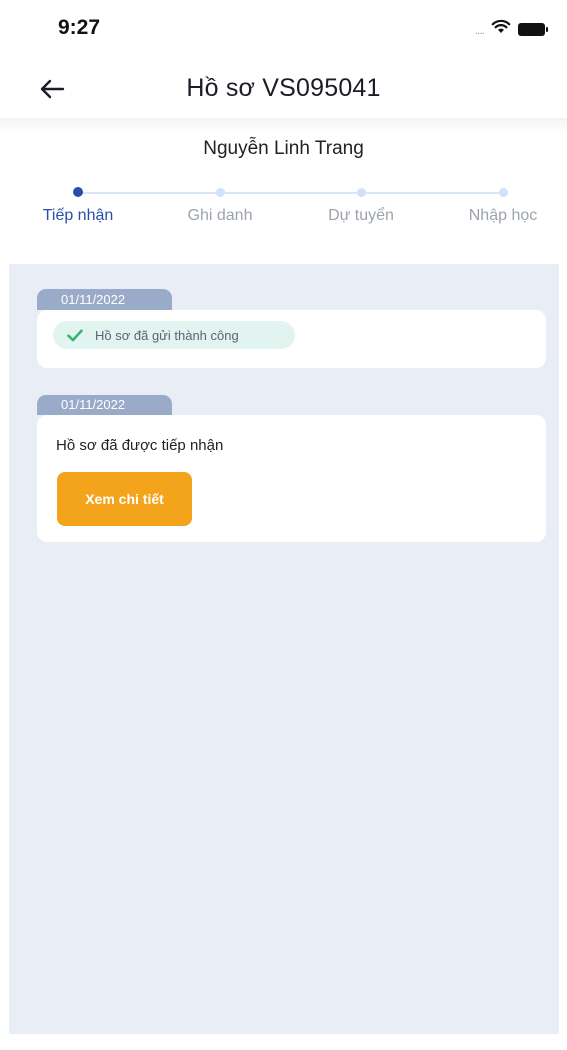  What do you see at coordinates (501, 29) in the screenshot?
I see `wifi-icon` at bounding box center [501, 29].